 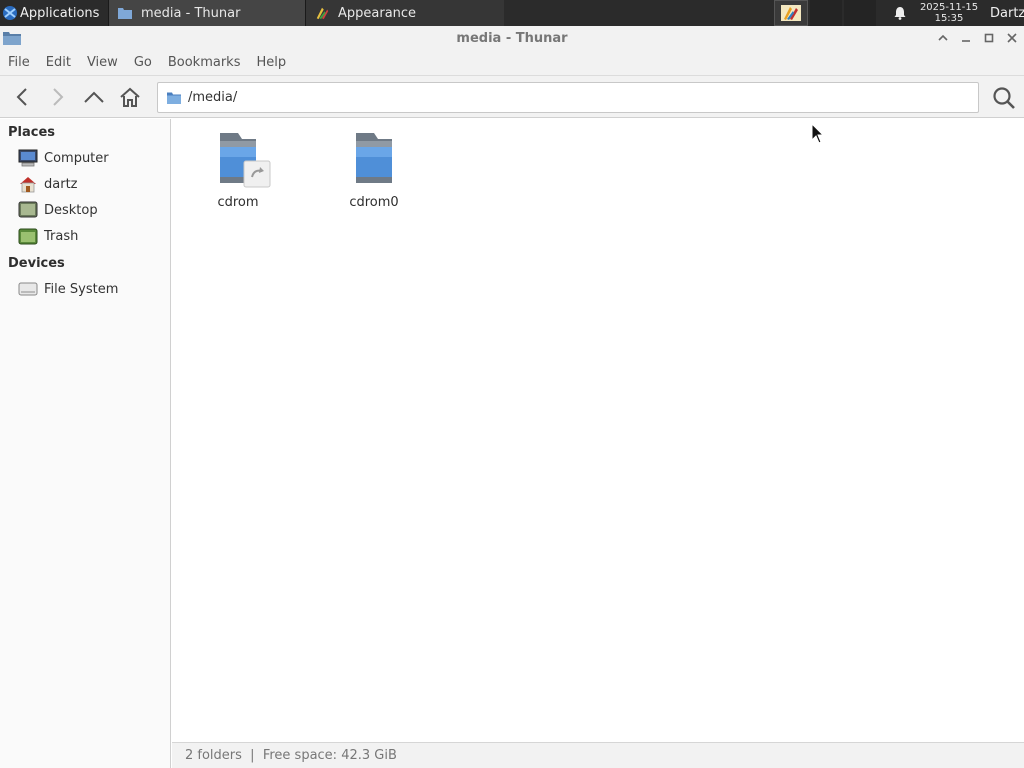 I want to click on sidebar-item-label: dartz, so click(x=61, y=184).